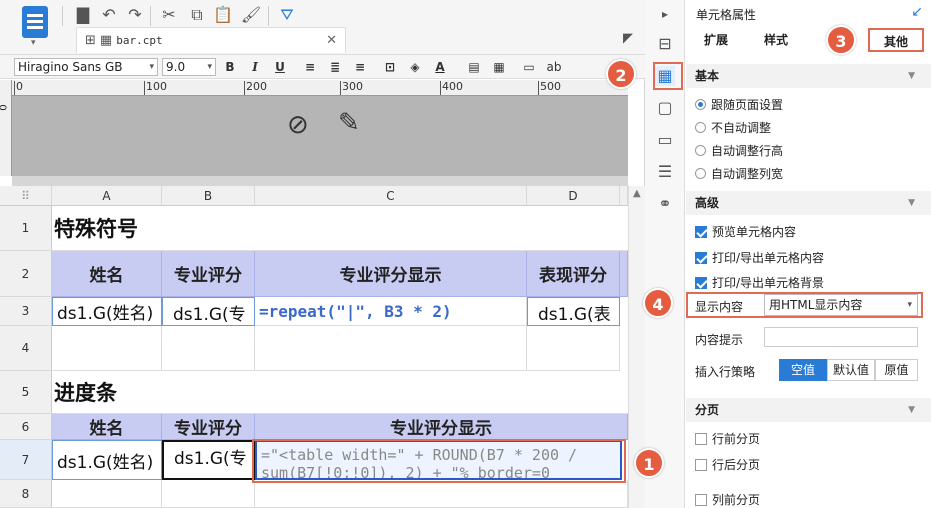 This screenshot has width=931, height=508. Describe the element at coordinates (320, 128) in the screenshot. I see `float-element-area: 0 100 200 300 400 500` at that location.